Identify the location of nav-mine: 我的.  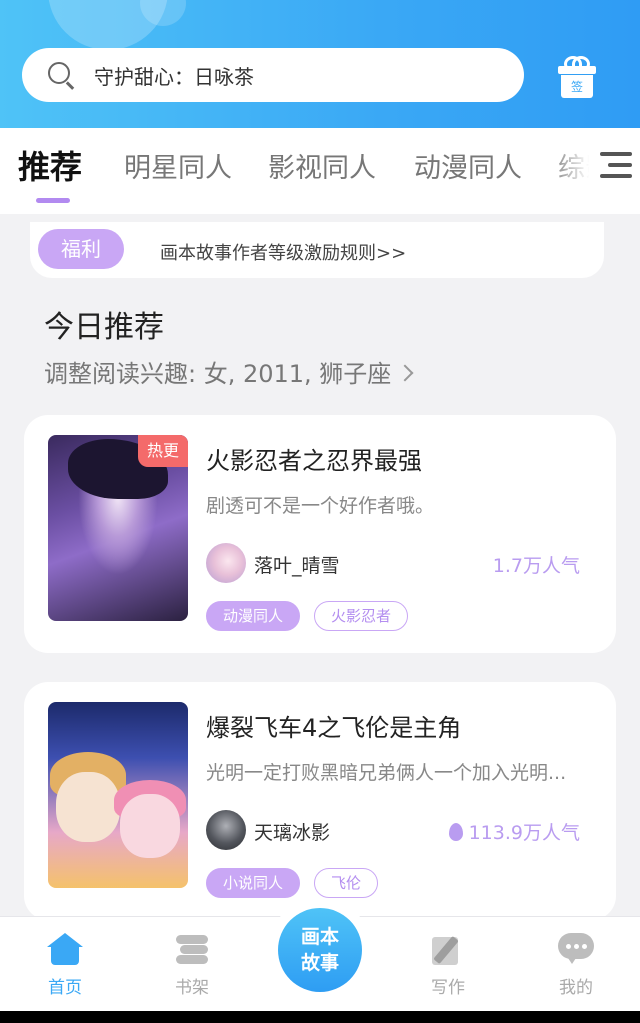
(576, 965).